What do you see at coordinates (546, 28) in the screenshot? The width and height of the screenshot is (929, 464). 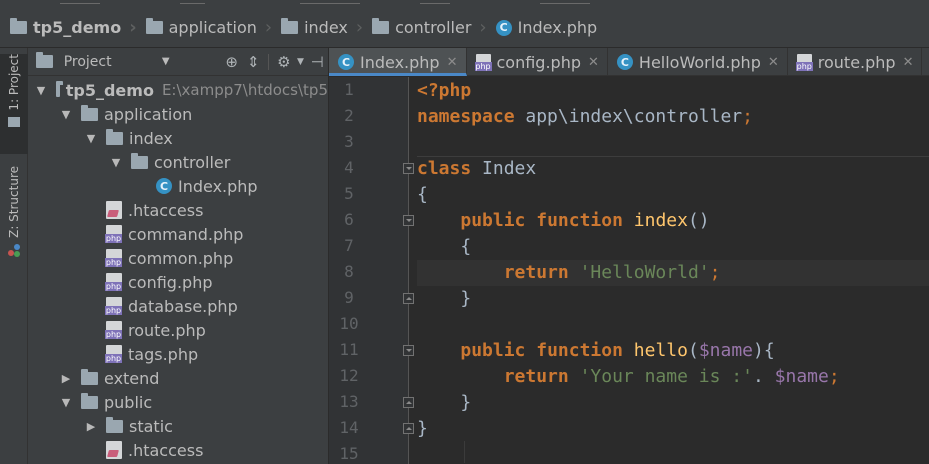 I see `breadcrumb-item: C Index.php` at bounding box center [546, 28].